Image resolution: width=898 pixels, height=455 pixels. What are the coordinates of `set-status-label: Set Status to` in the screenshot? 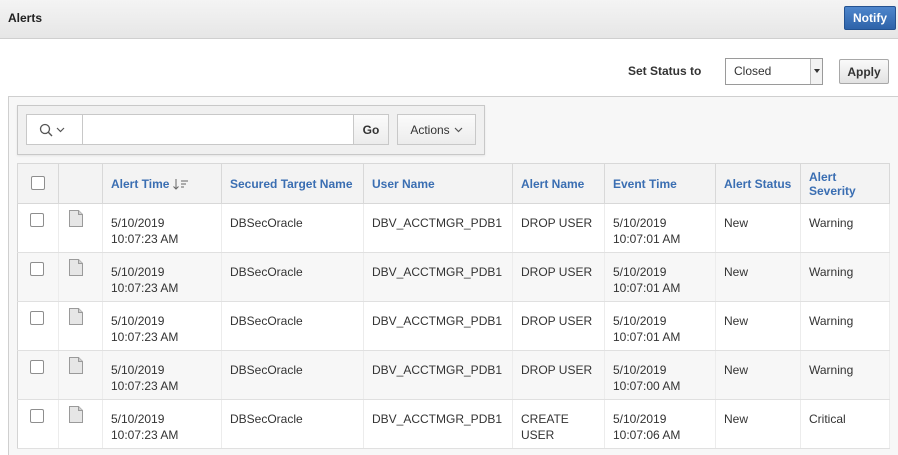 It's located at (665, 71).